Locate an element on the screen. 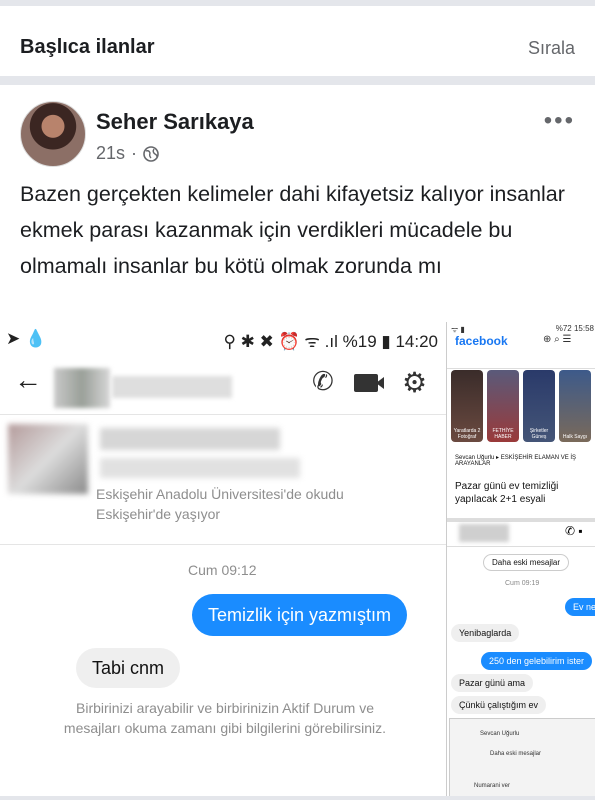 The width and height of the screenshot is (595, 800). blurred-contact is located at coordinates (484, 533).